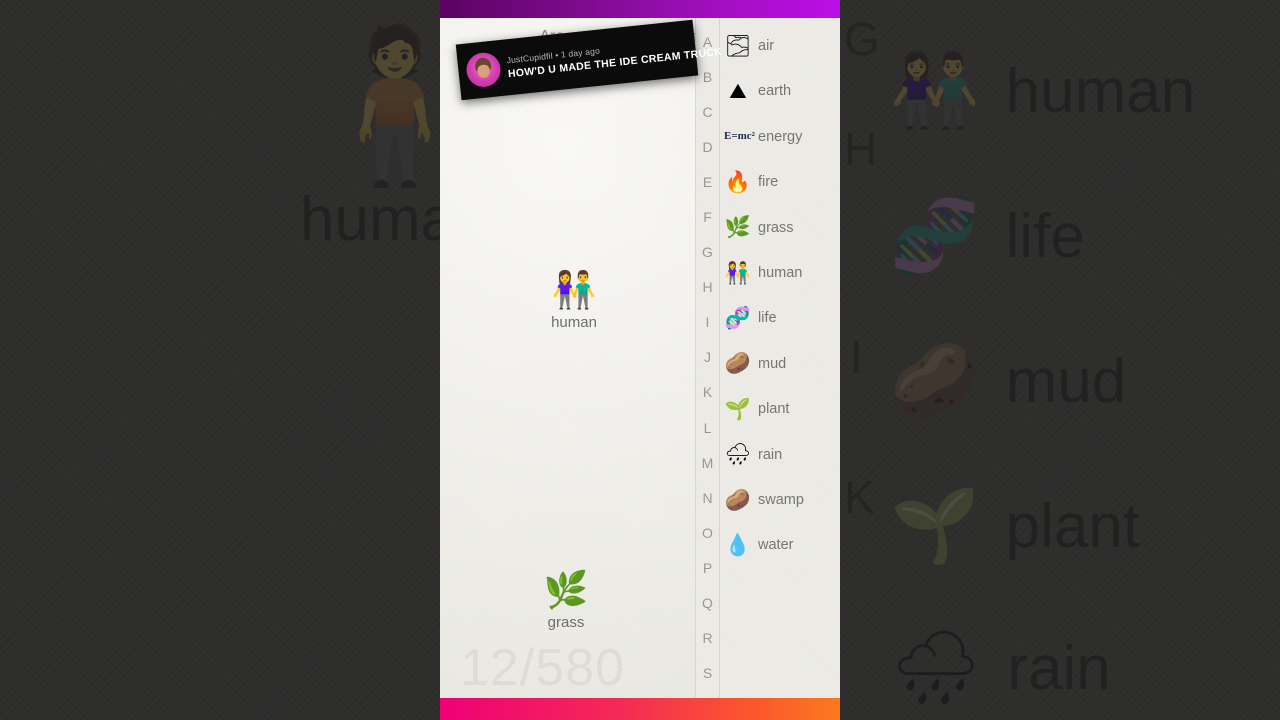 The height and width of the screenshot is (720, 1280). What do you see at coordinates (776, 545) in the screenshot?
I see `element-label: water` at bounding box center [776, 545].